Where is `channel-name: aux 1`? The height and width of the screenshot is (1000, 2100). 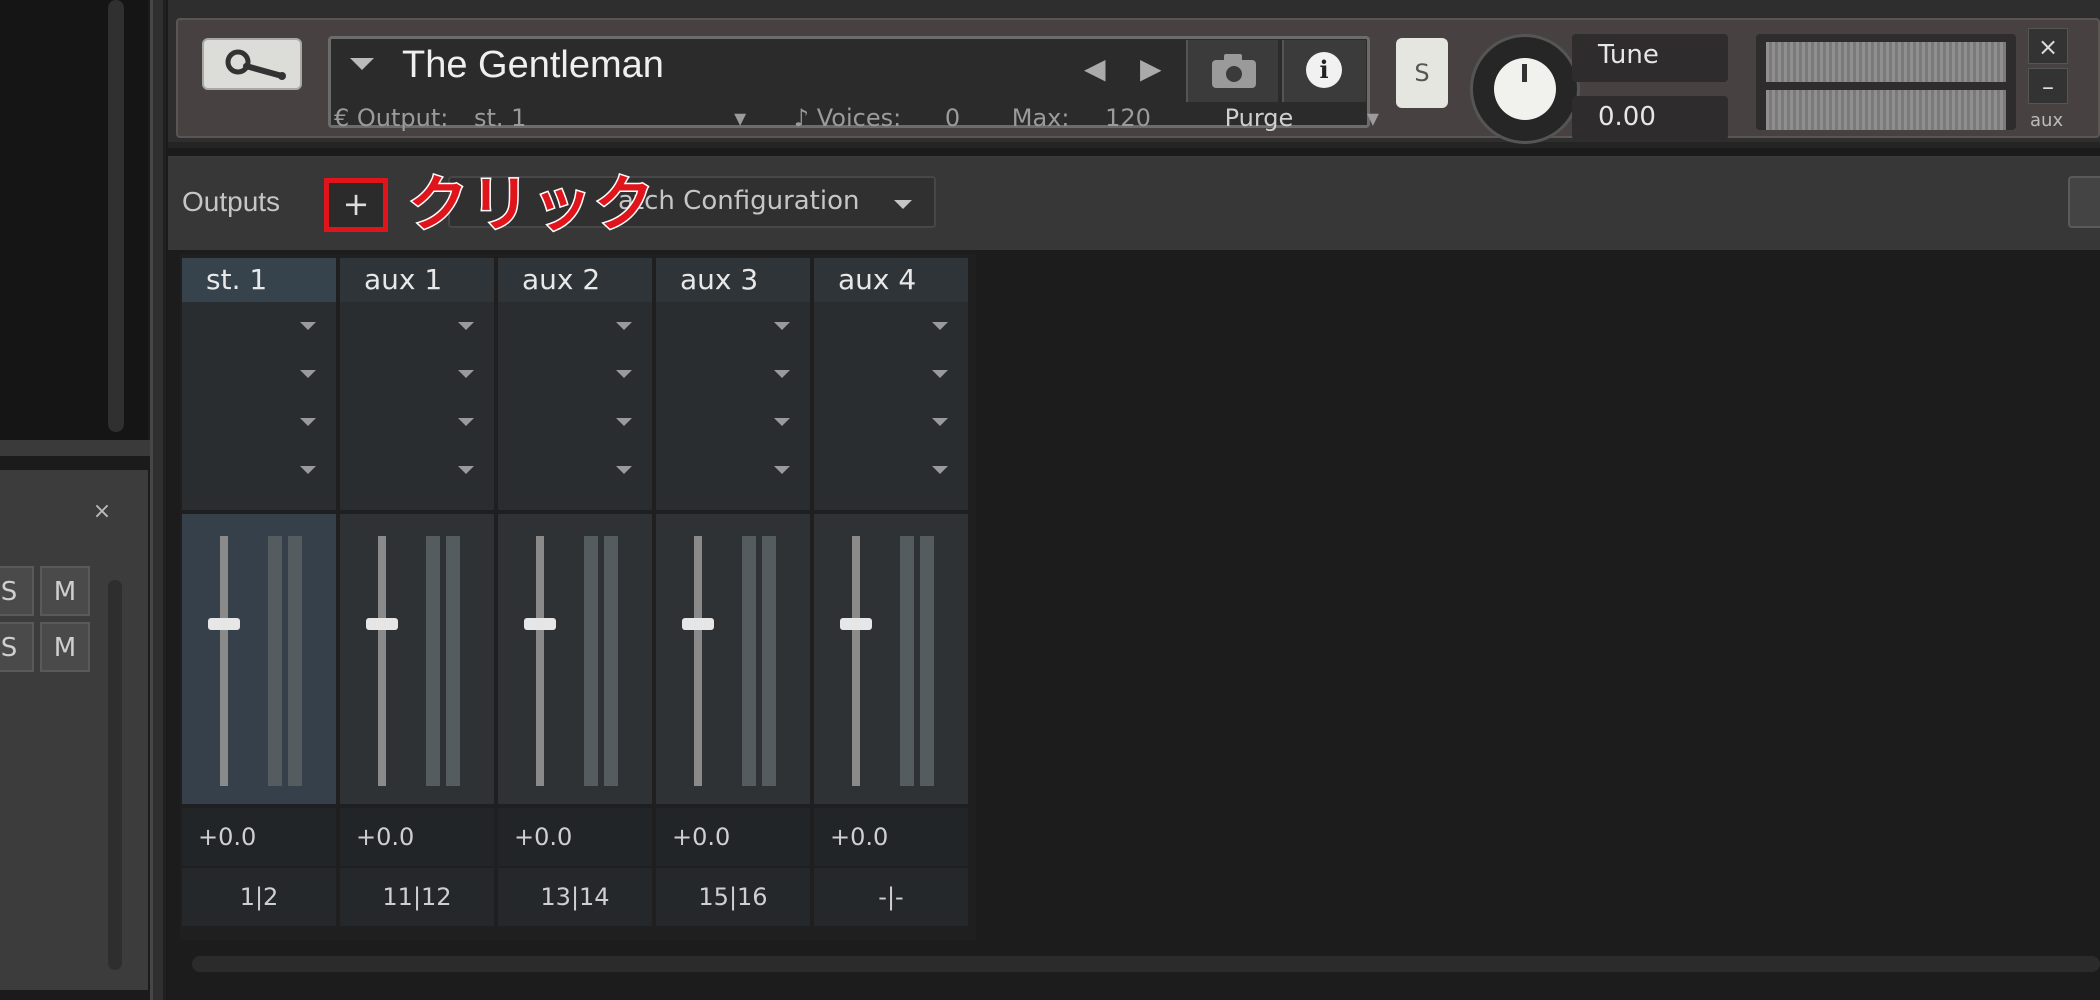
channel-name: aux 1 is located at coordinates (417, 280).